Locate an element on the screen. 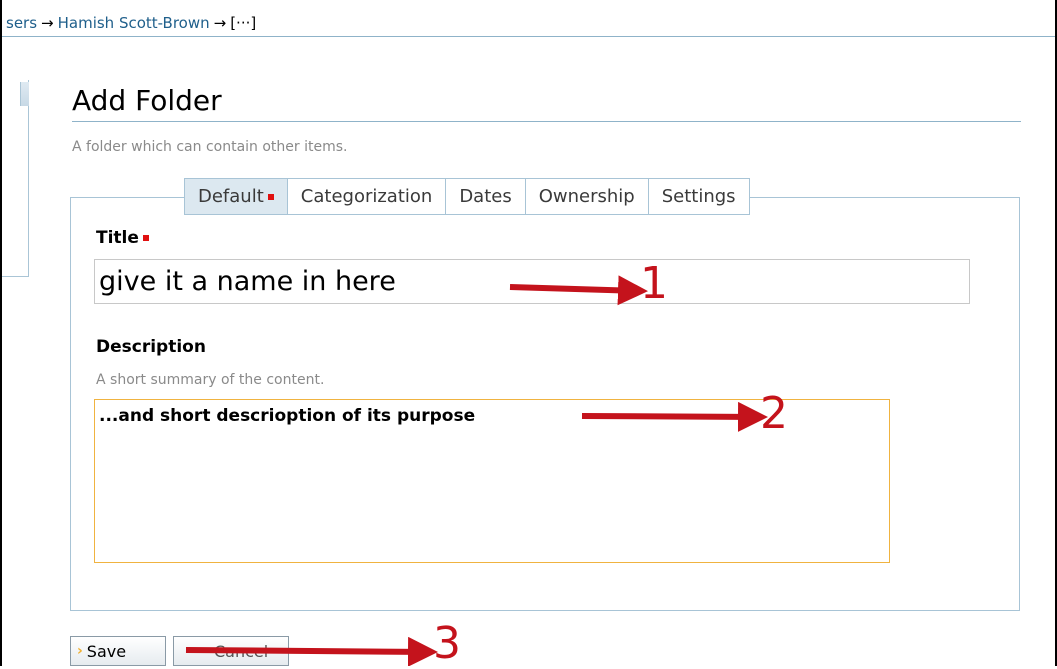 The height and width of the screenshot is (669, 1057). annotation-number-1: 1 is located at coordinates (654, 283).